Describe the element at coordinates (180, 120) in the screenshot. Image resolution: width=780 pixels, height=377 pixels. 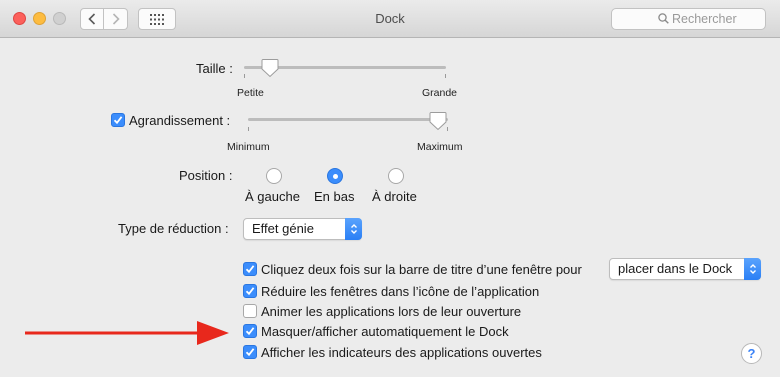
I see `magnification-label: Agrandissement :` at that location.